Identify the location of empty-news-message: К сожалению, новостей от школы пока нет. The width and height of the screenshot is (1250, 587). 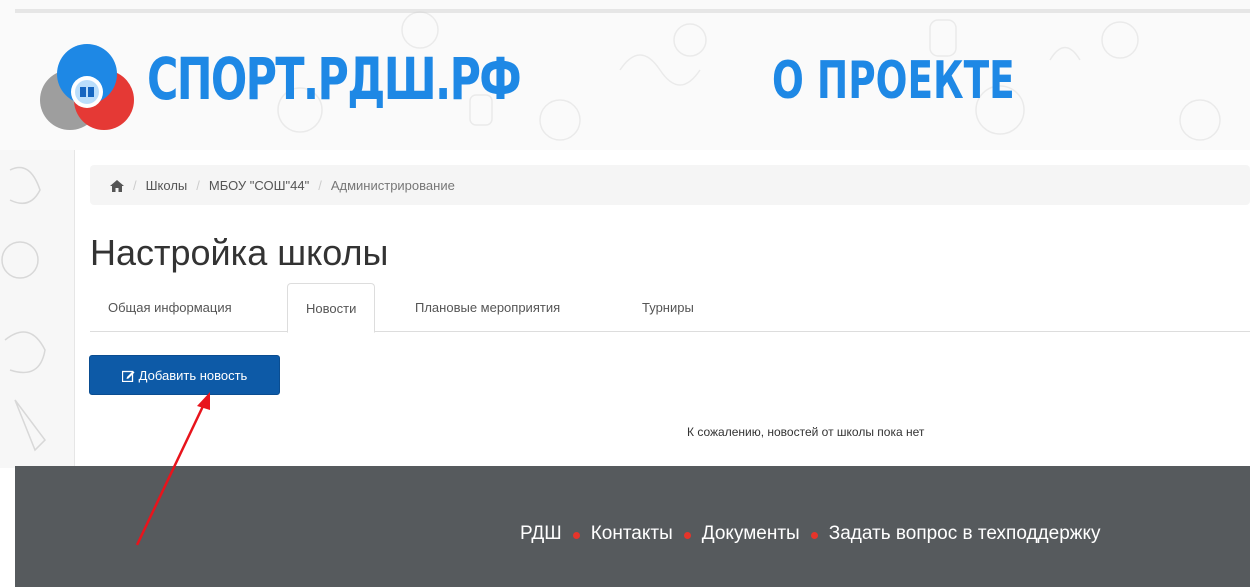
(806, 432).